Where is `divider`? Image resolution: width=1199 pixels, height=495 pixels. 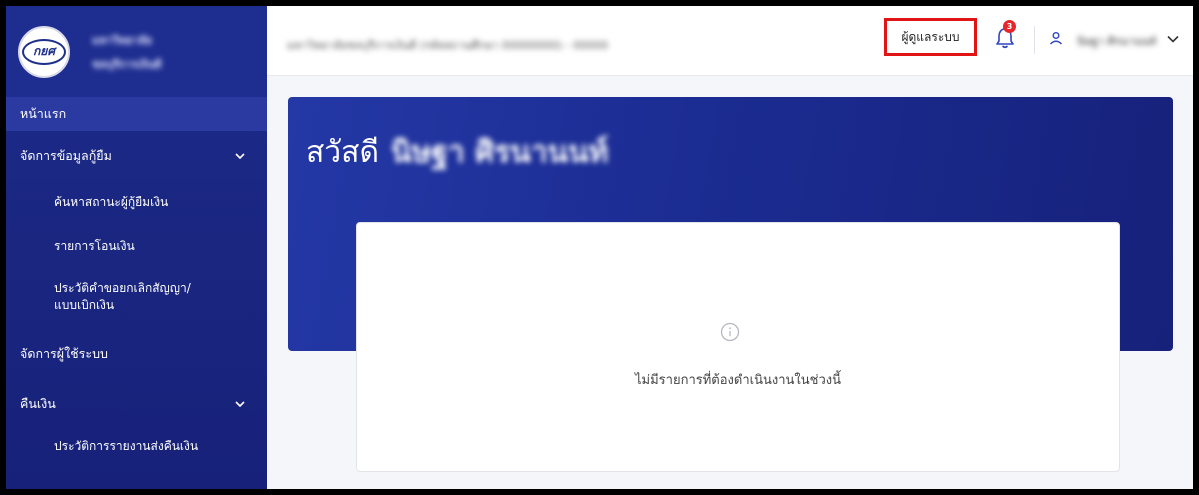 divider is located at coordinates (1034, 40).